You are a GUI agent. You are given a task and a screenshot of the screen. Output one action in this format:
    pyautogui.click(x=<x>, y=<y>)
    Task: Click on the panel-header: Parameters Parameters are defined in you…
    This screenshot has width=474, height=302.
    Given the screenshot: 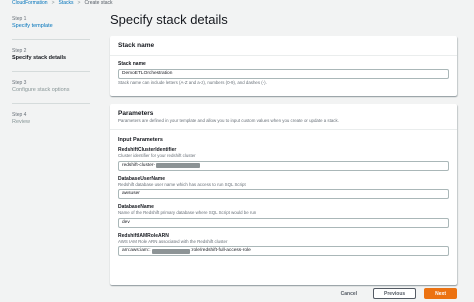 What is the action you would take?
    pyautogui.click(x=283, y=117)
    